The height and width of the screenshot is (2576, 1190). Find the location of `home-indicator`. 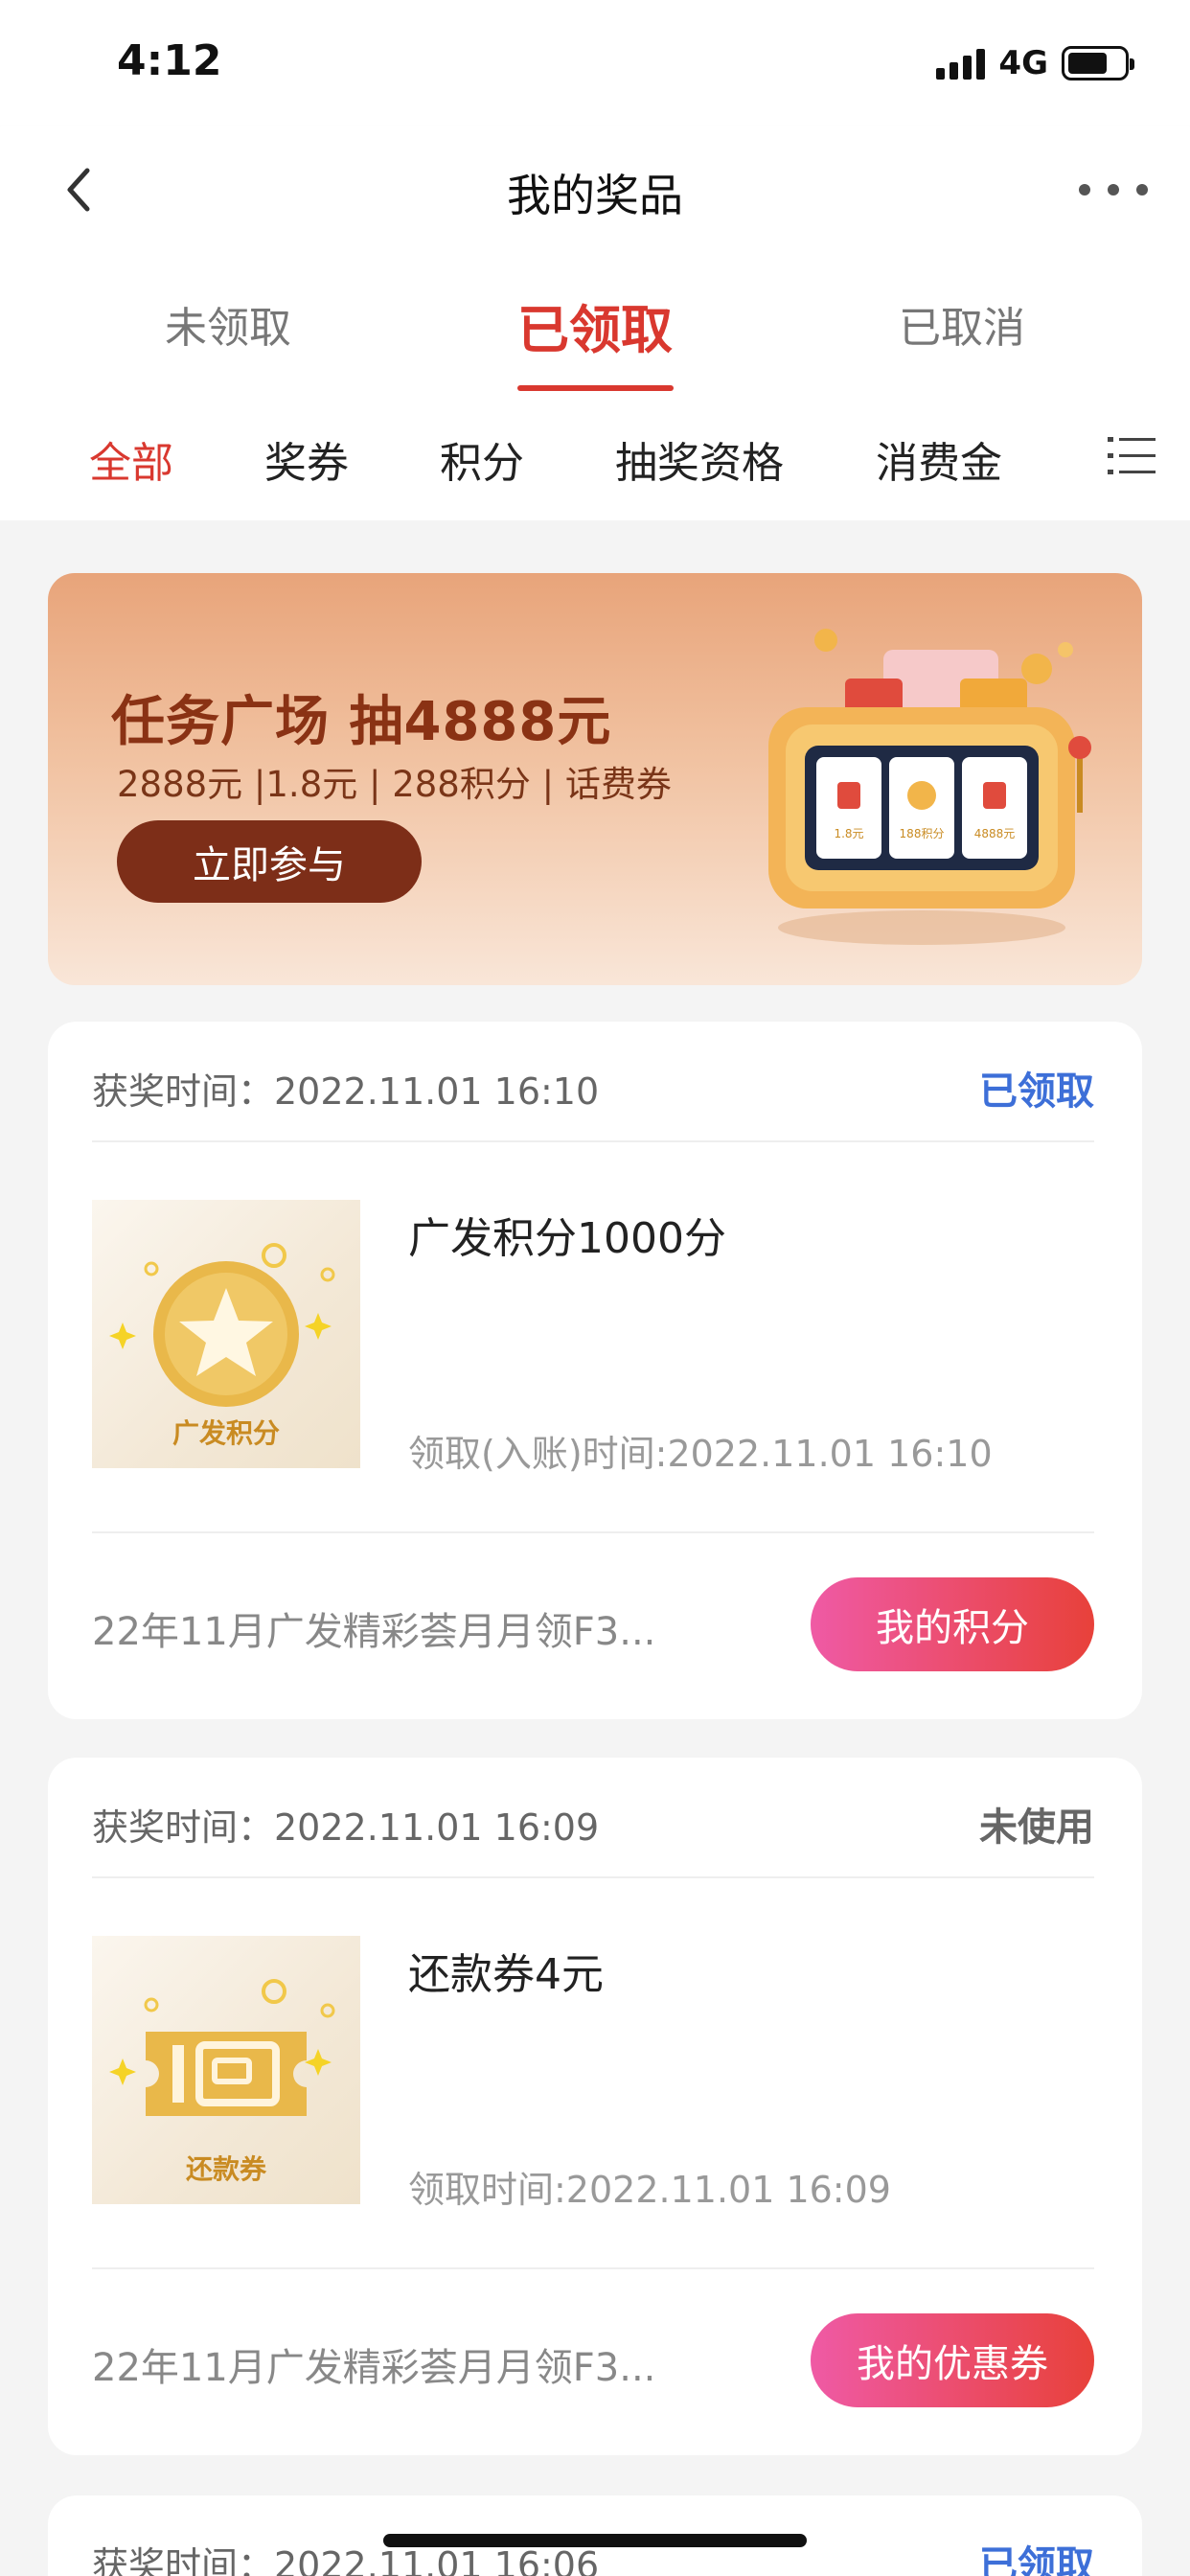

home-indicator is located at coordinates (595, 2540).